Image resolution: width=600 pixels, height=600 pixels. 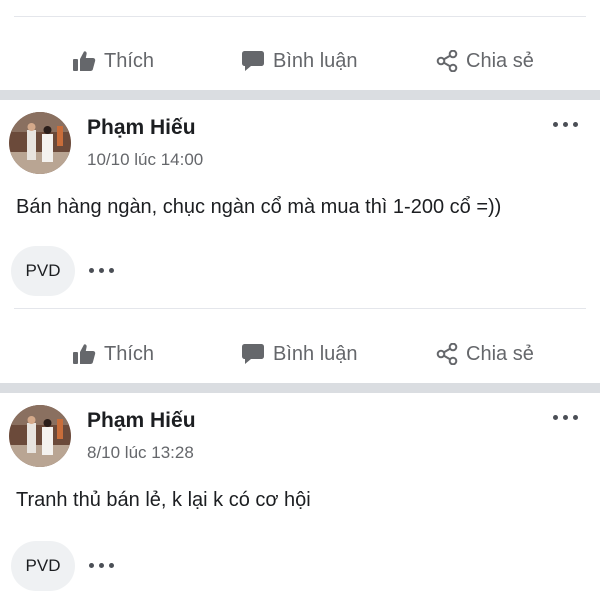 I want to click on post-timestamp: 10/10 lúc 14:00, so click(x=145, y=160).